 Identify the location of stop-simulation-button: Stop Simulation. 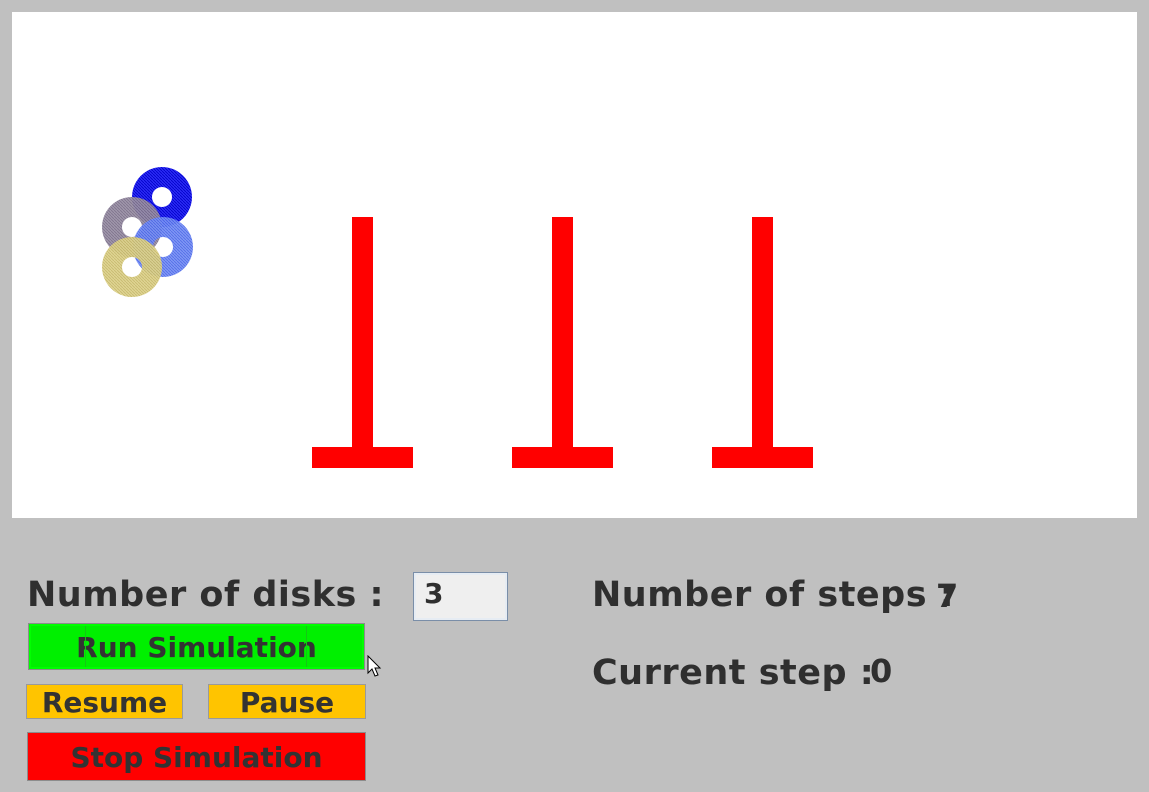
(196, 756).